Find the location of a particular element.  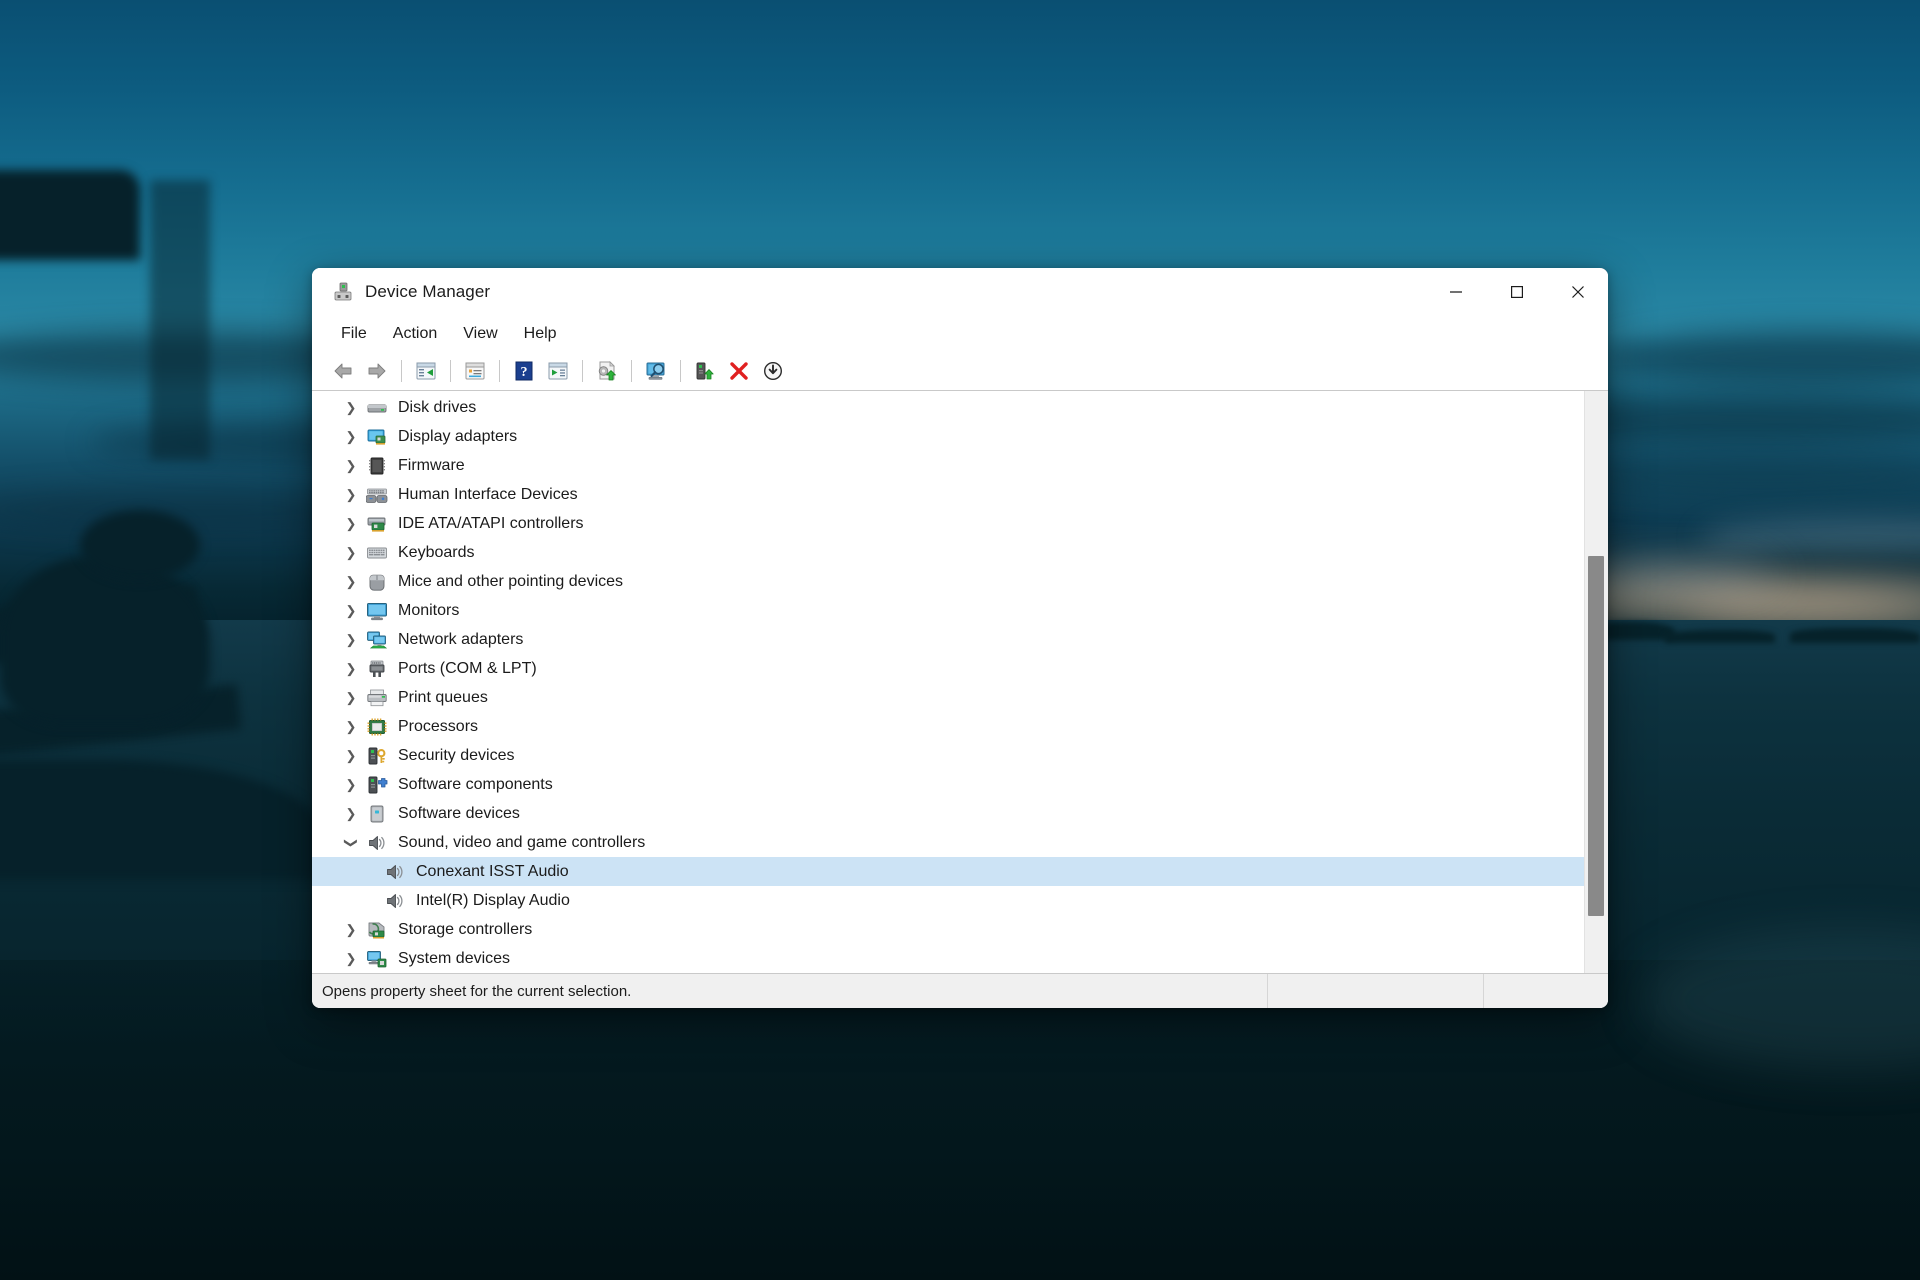

title-bar: Device Manager is located at coordinates (960, 292).